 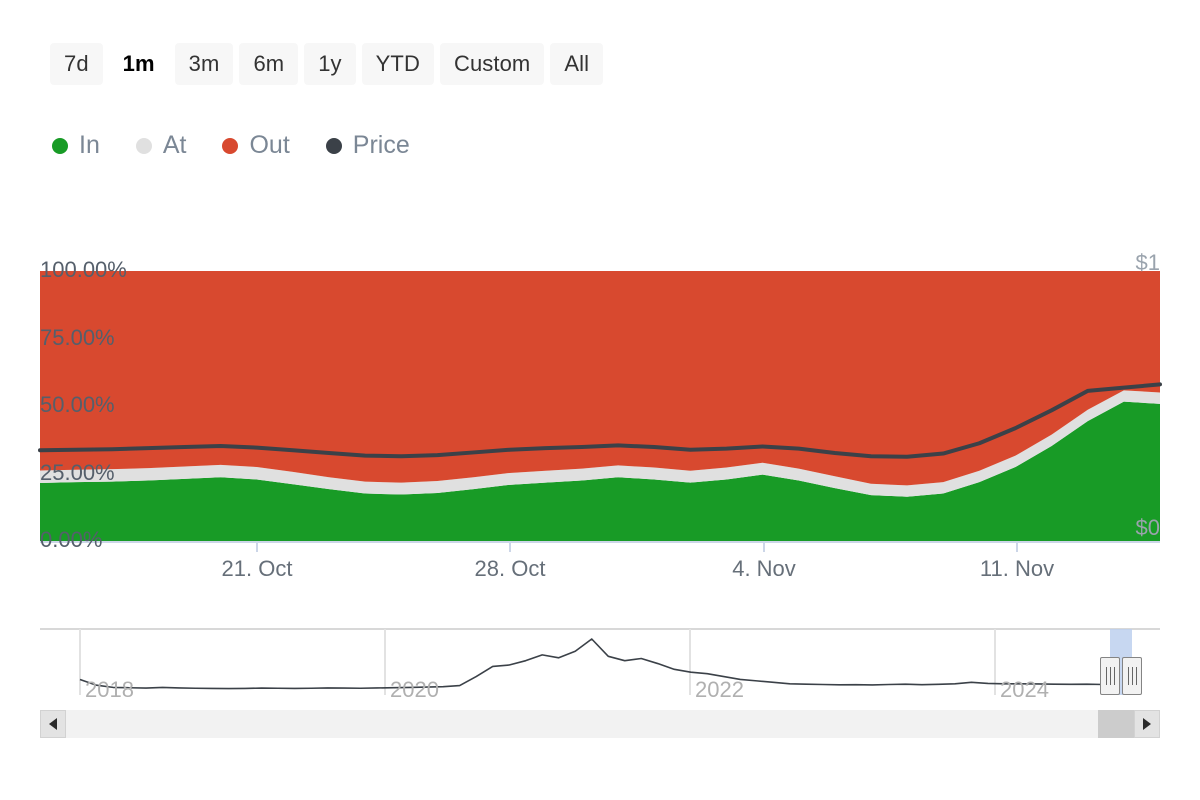 I want to click on navigator-handle-left, so click(x=1110, y=676).